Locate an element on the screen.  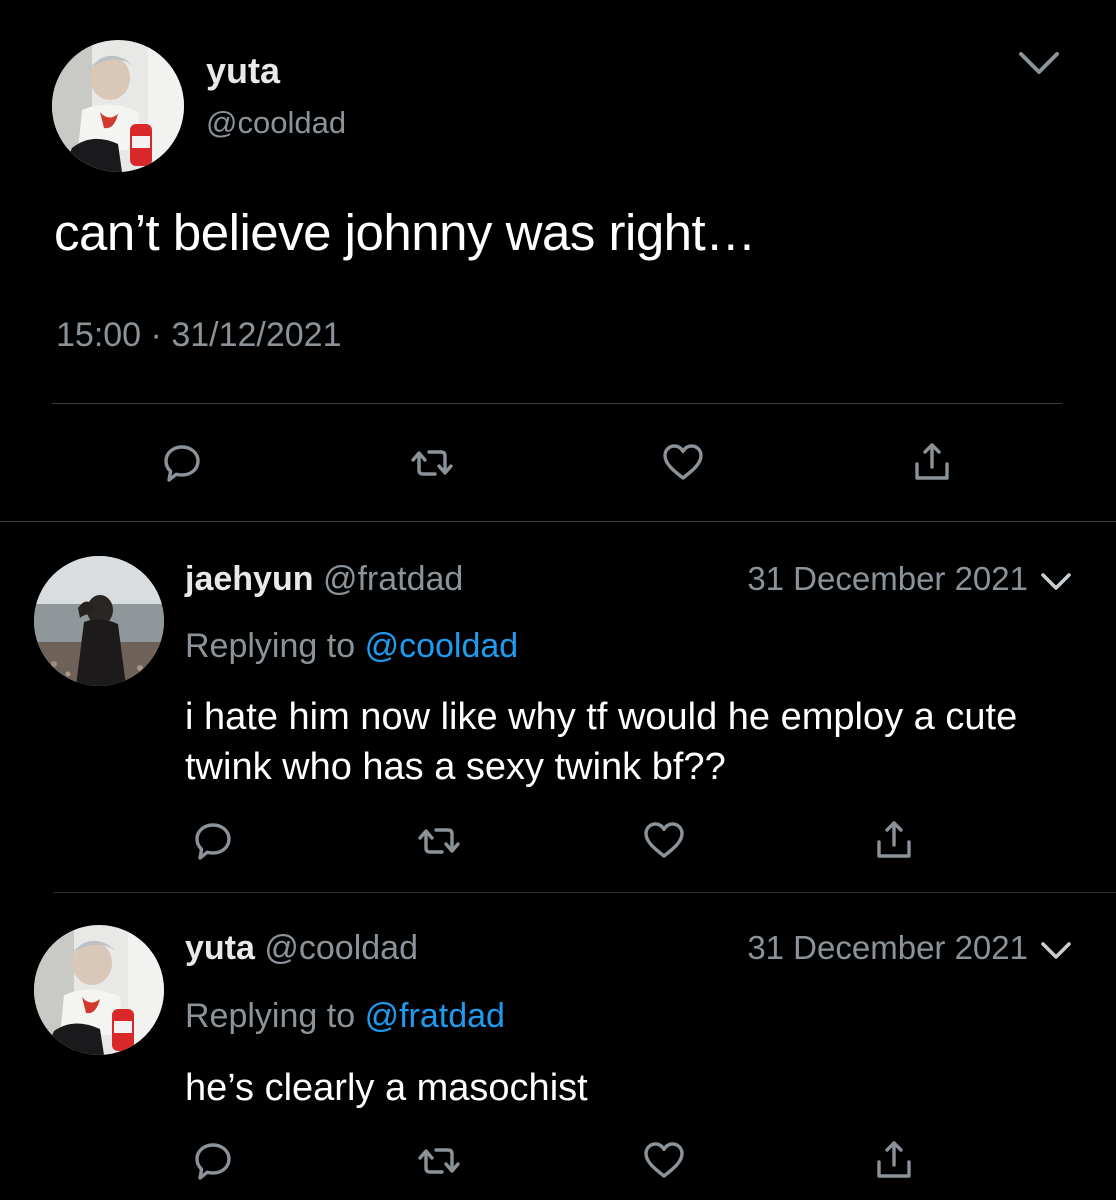
reply-author: jaehyun @fratdad is located at coordinates (324, 579).